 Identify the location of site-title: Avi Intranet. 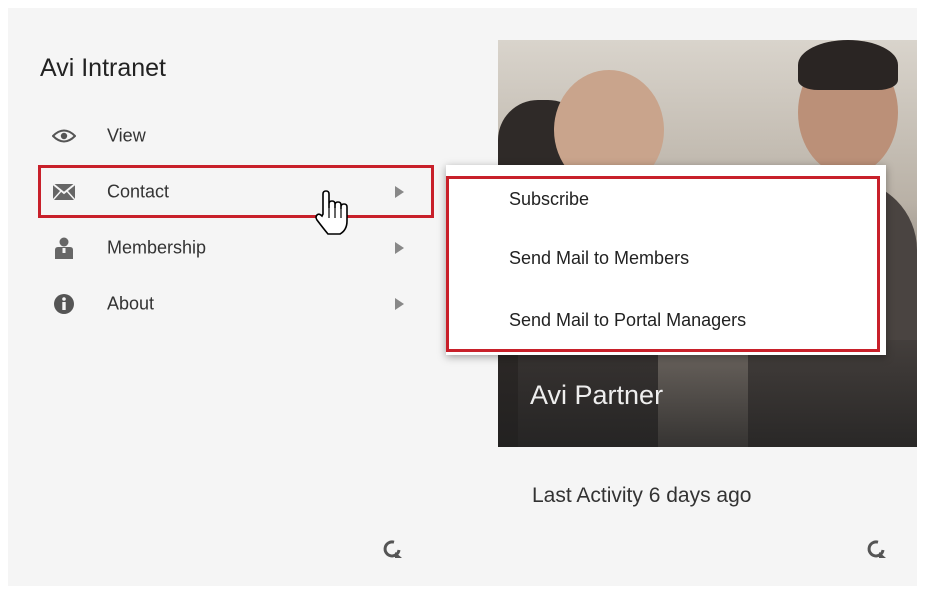
(103, 68).